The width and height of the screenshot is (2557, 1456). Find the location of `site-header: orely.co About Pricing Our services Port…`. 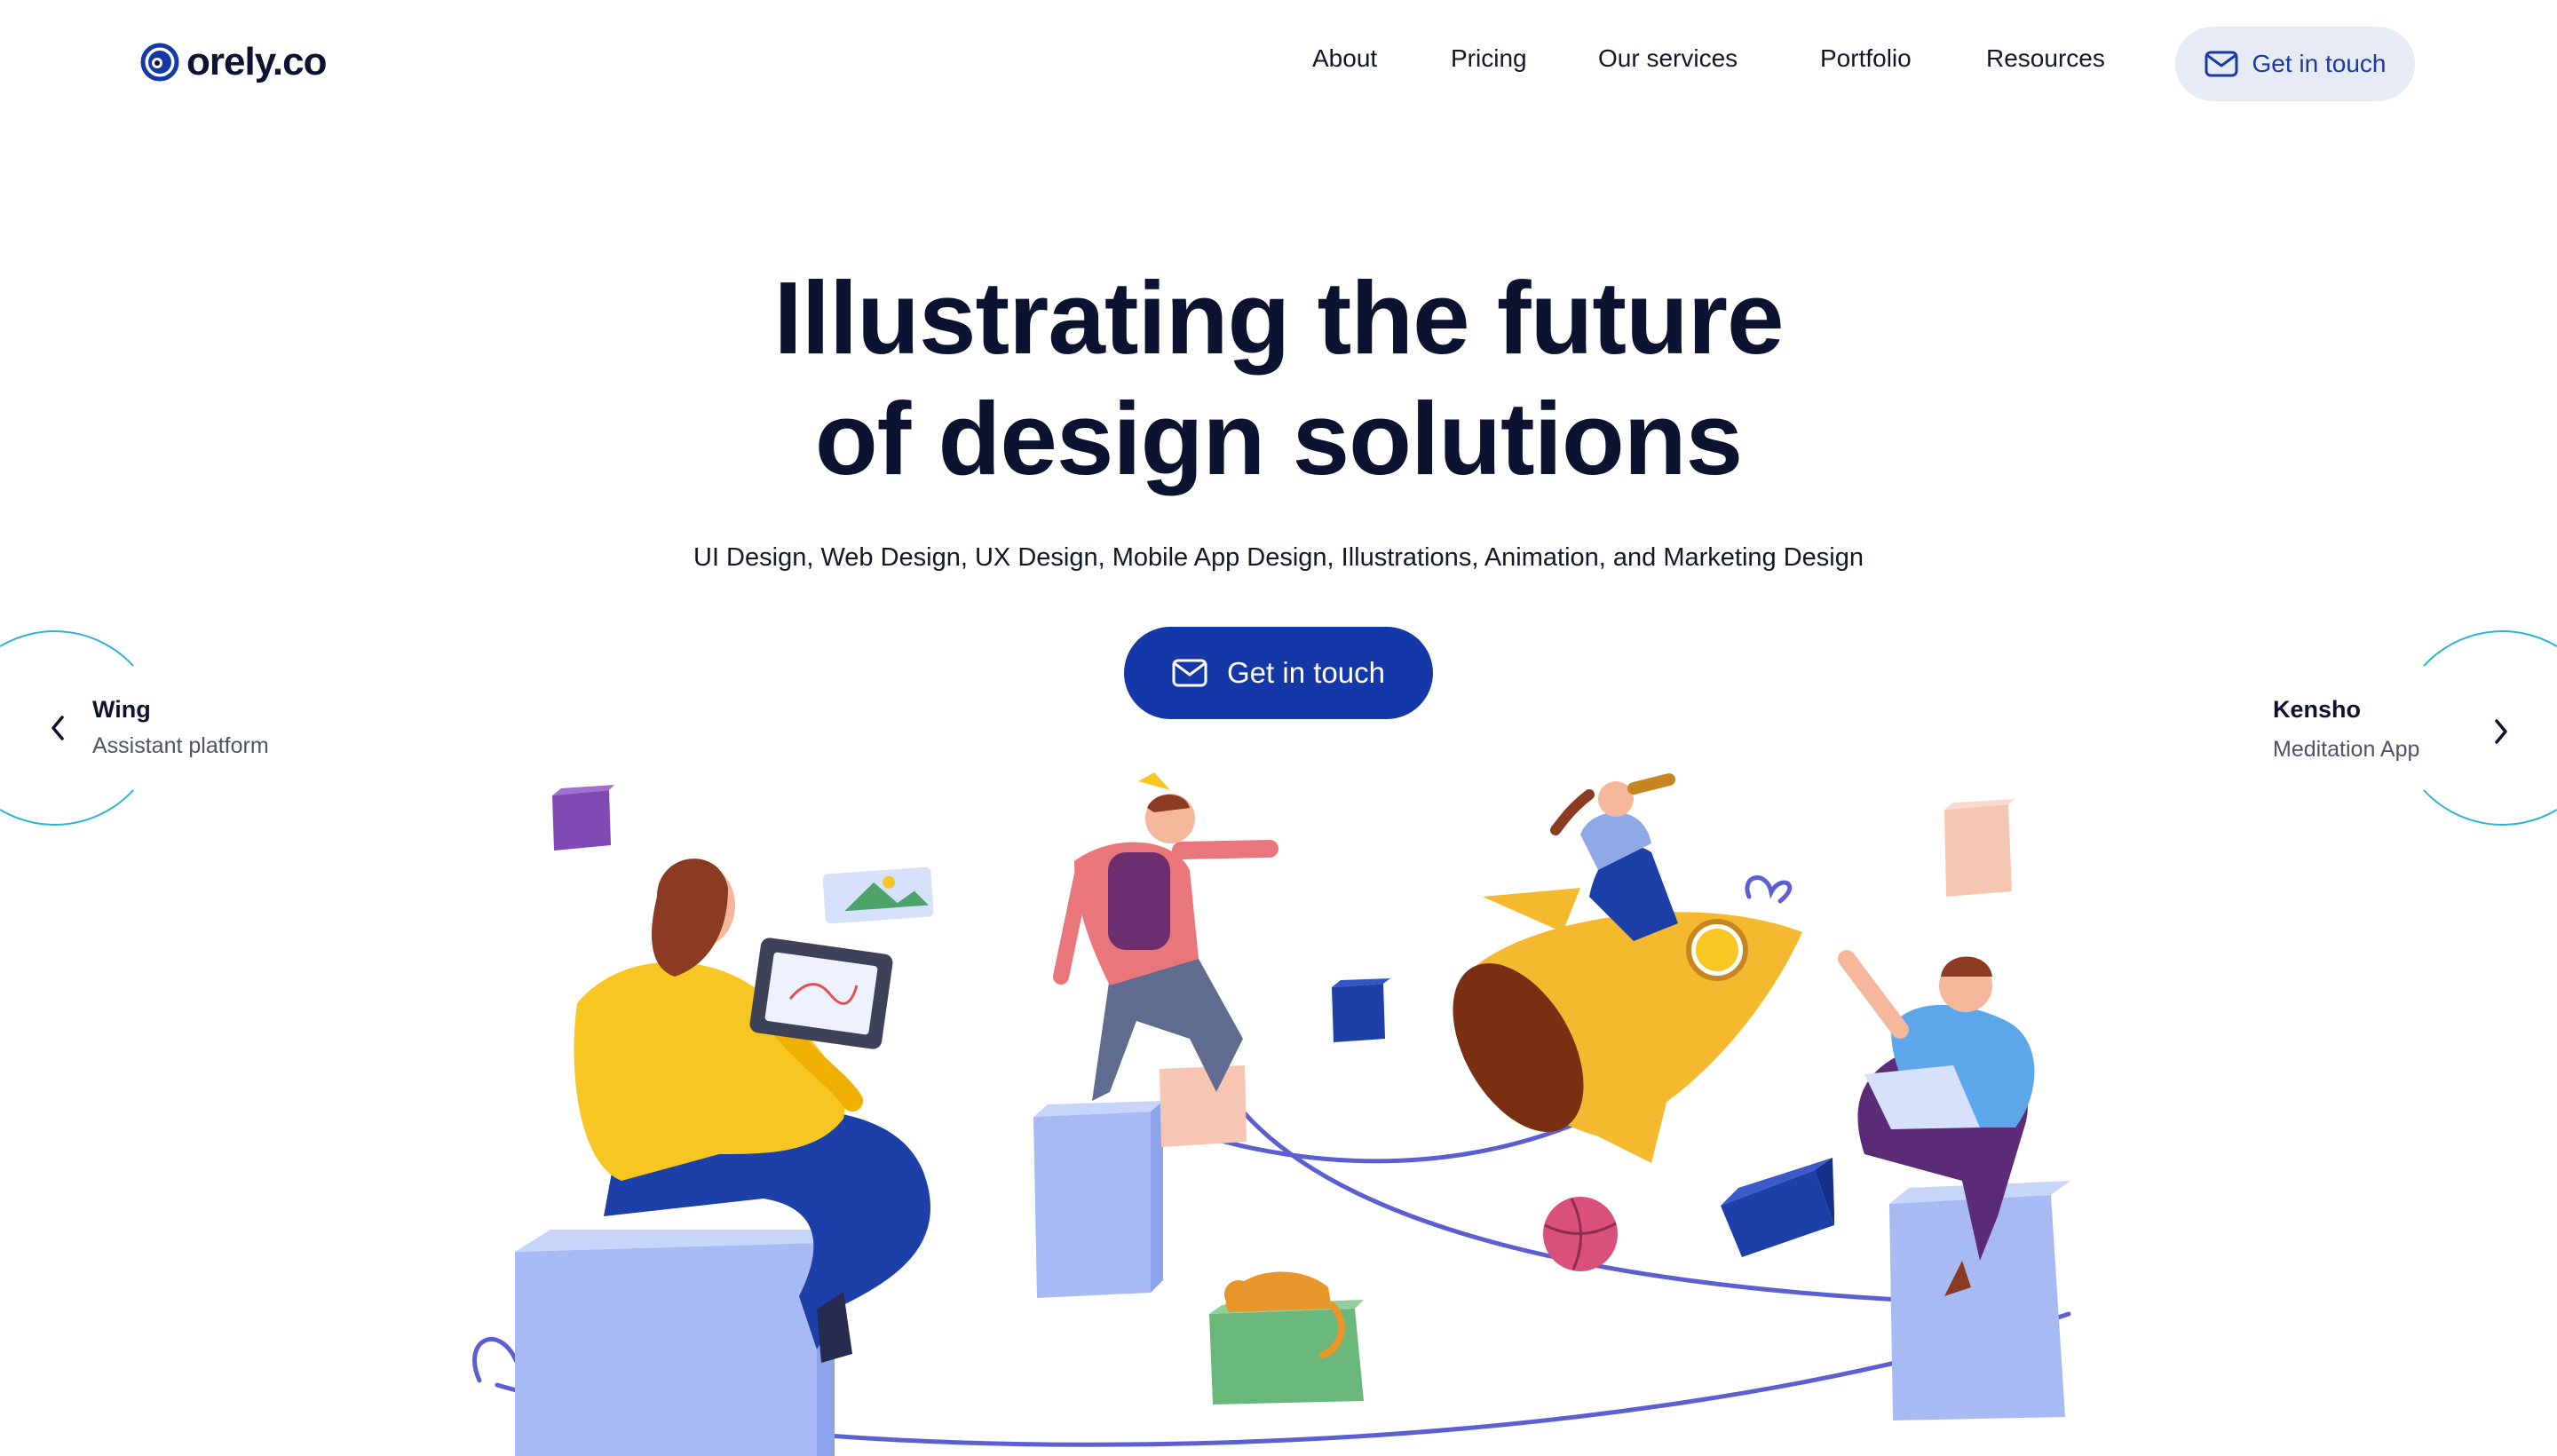

site-header: orely.co About Pricing Our services Port… is located at coordinates (1278, 64).